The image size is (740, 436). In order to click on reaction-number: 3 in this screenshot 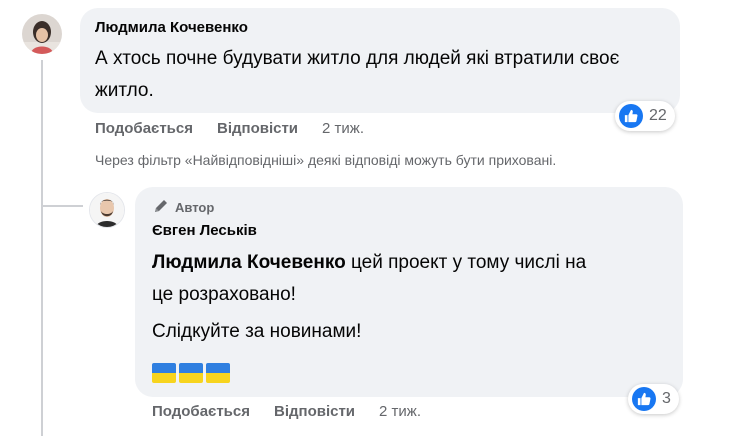, I will do `click(666, 398)`.